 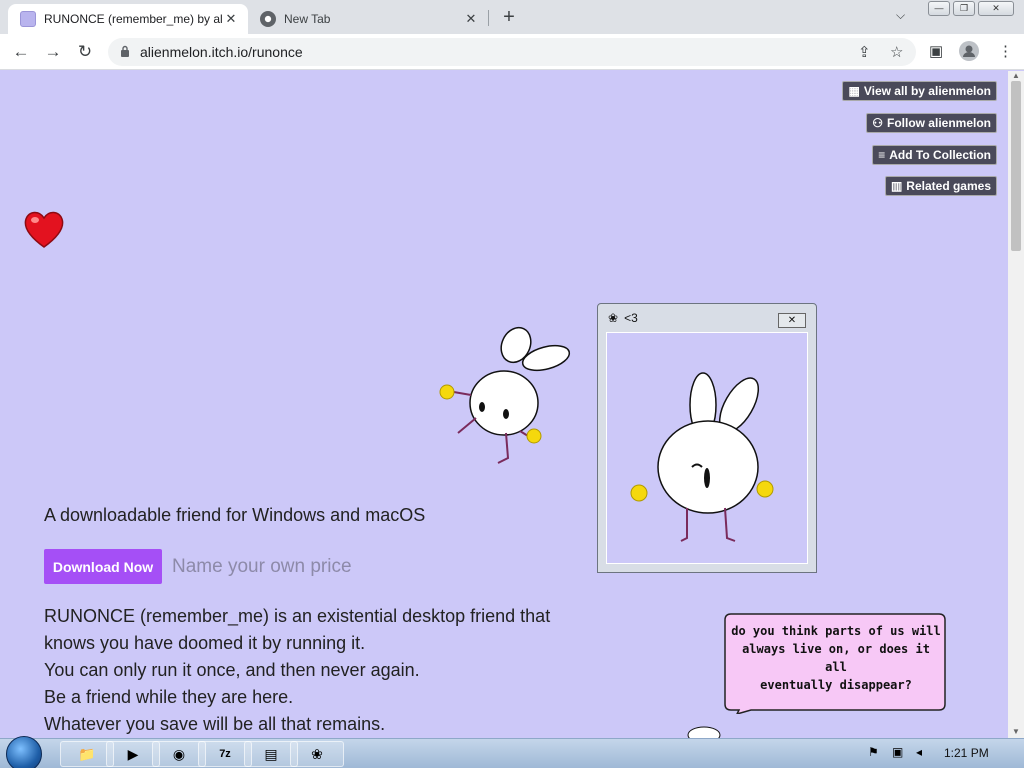 What do you see at coordinates (205, 643) in the screenshot?
I see `description-line: knows you have doomed it by running it.` at bounding box center [205, 643].